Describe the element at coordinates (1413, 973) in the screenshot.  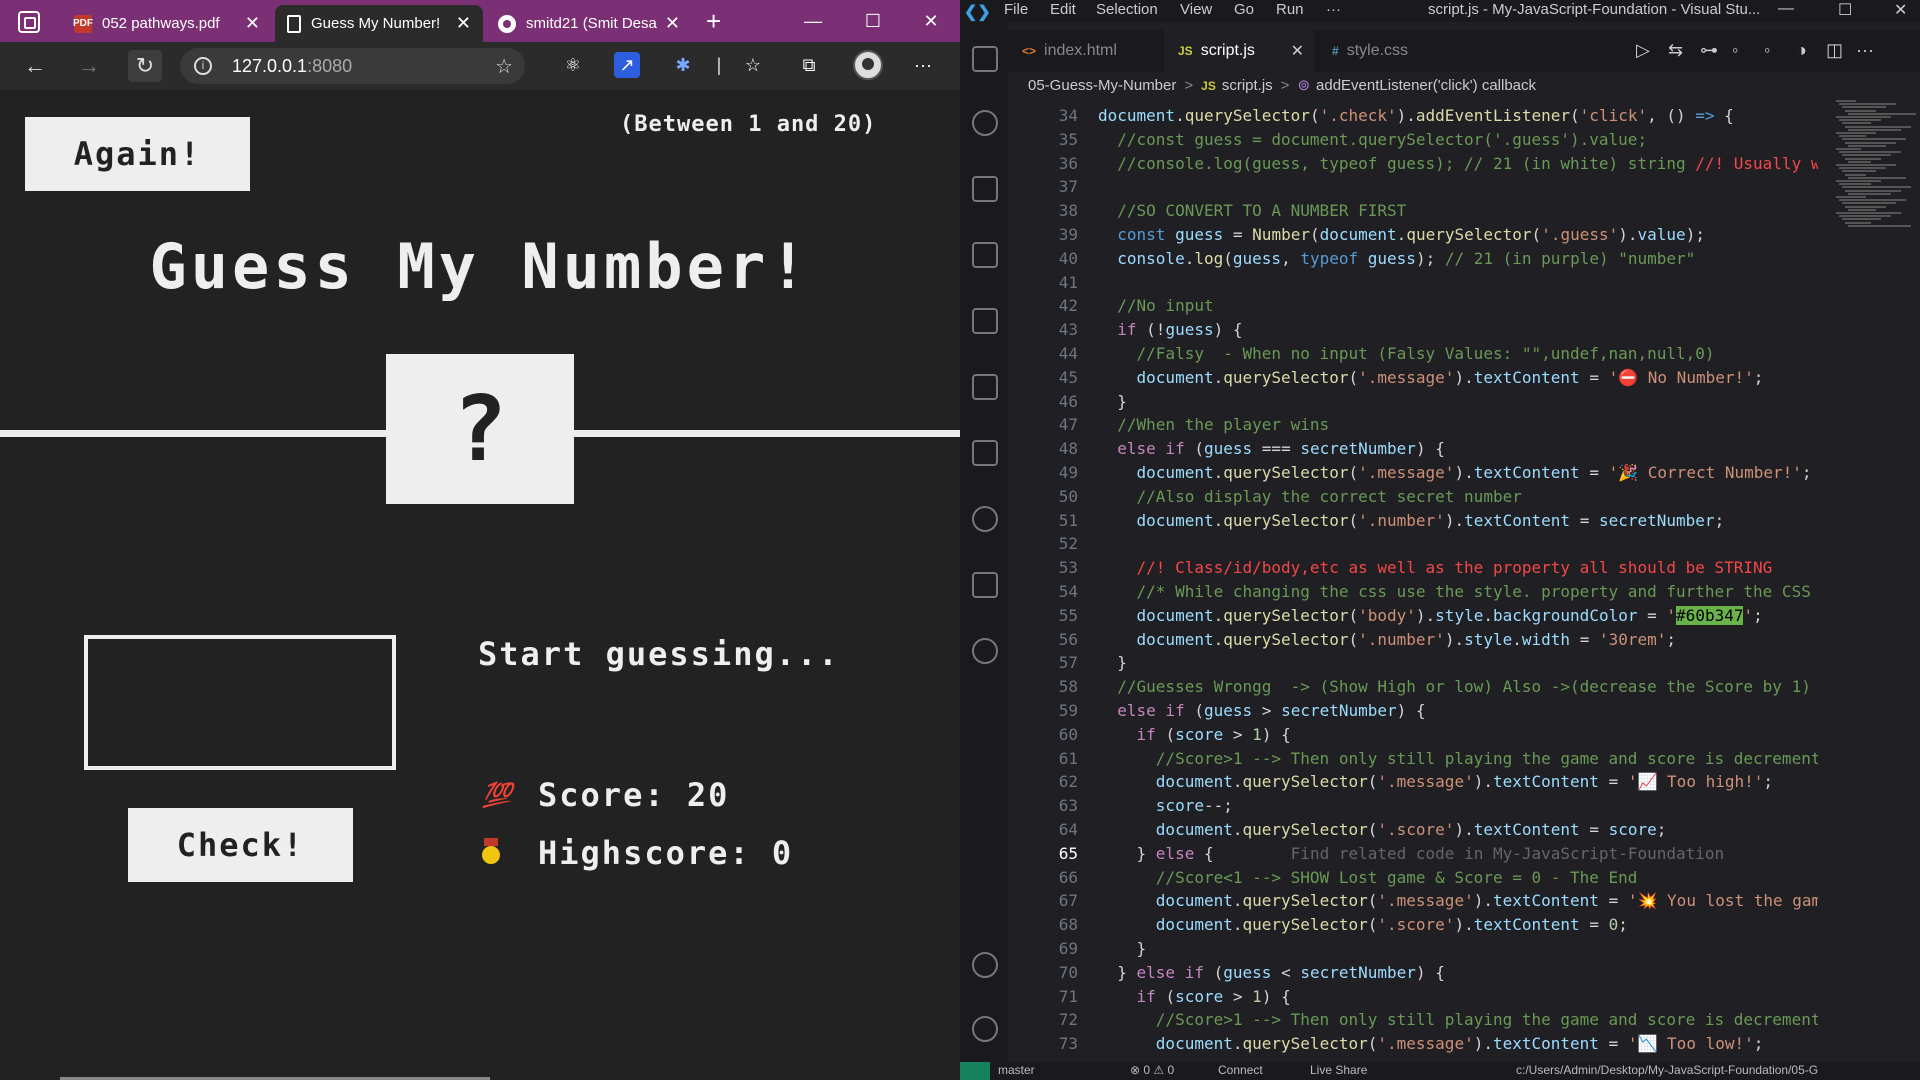
I see `code-line: 70 } else if (guess < secretNumber) {` at that location.